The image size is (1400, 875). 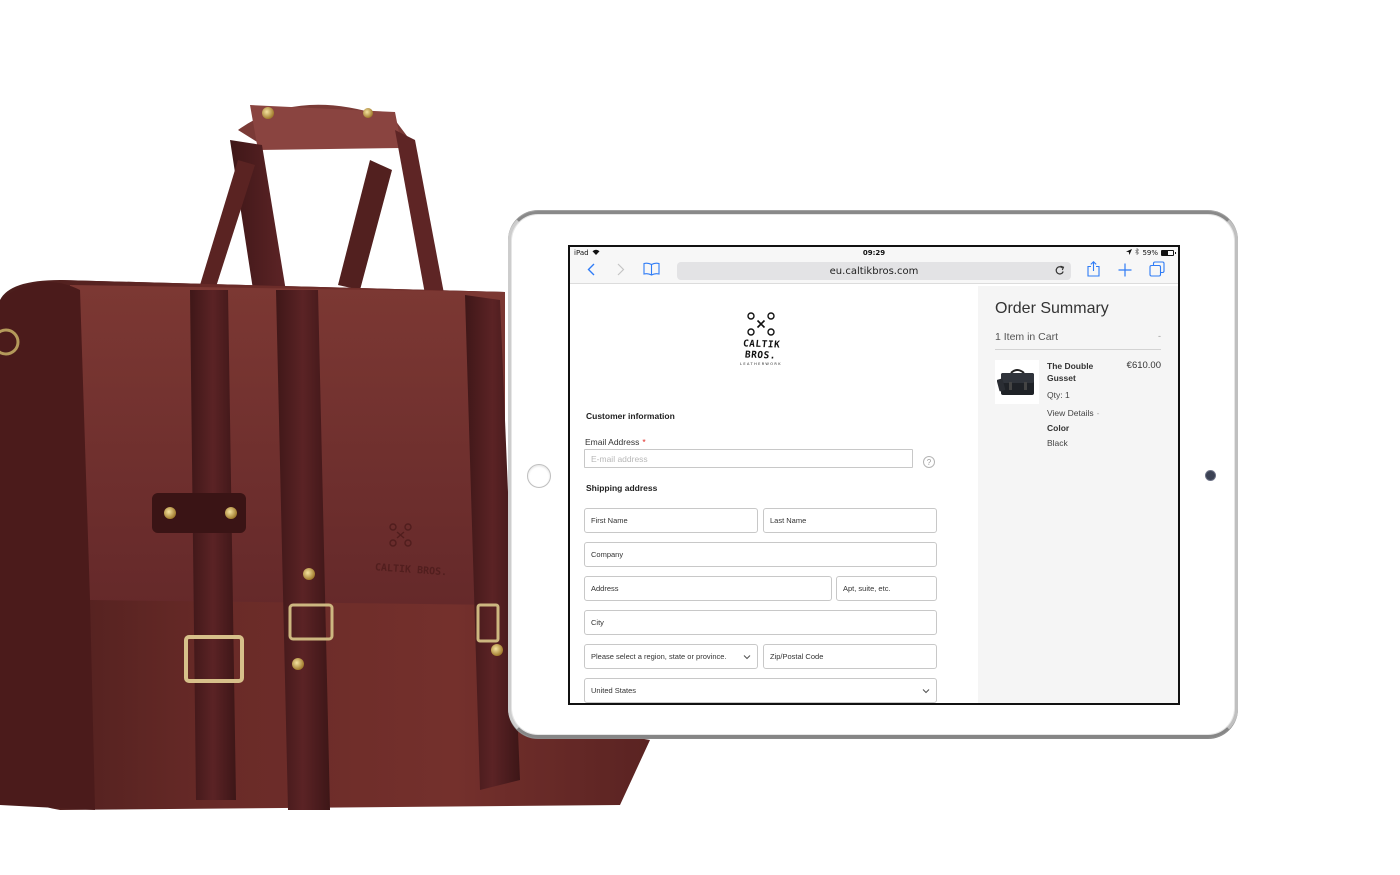 What do you see at coordinates (622, 488) in the screenshot?
I see `shipping-address-heading: Shipping address` at bounding box center [622, 488].